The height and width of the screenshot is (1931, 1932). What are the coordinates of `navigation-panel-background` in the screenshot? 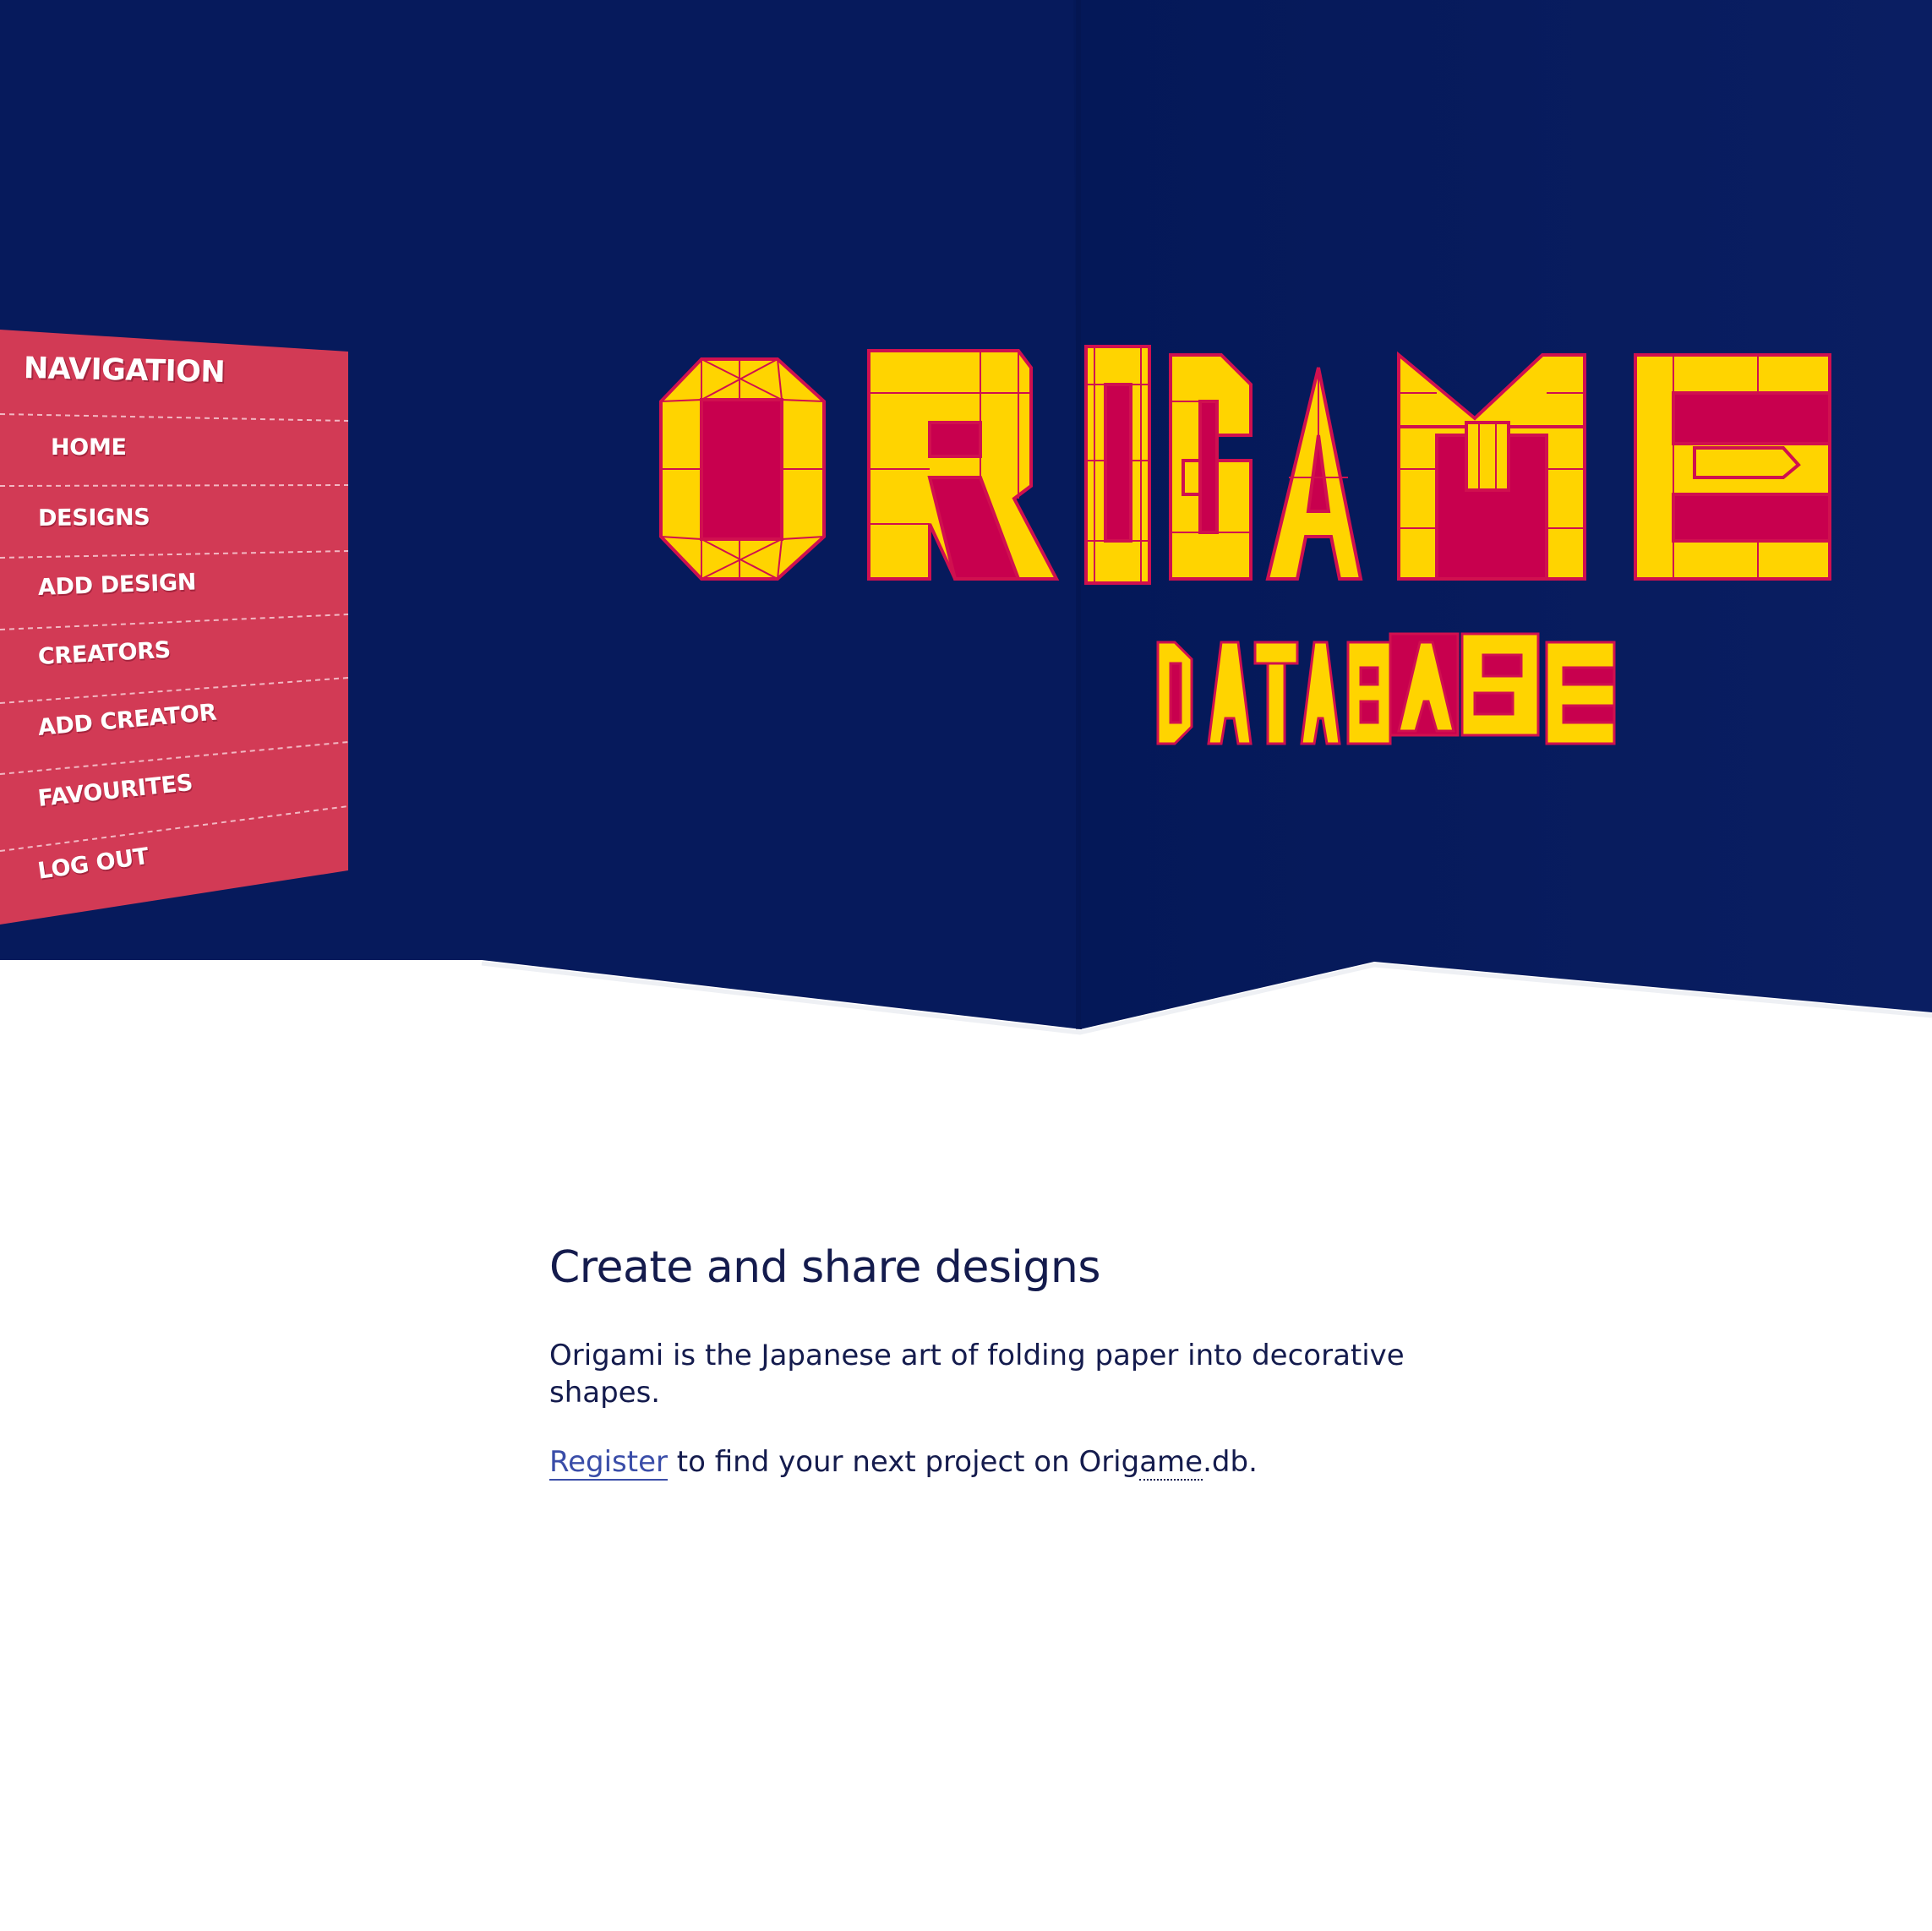 It's located at (174, 627).